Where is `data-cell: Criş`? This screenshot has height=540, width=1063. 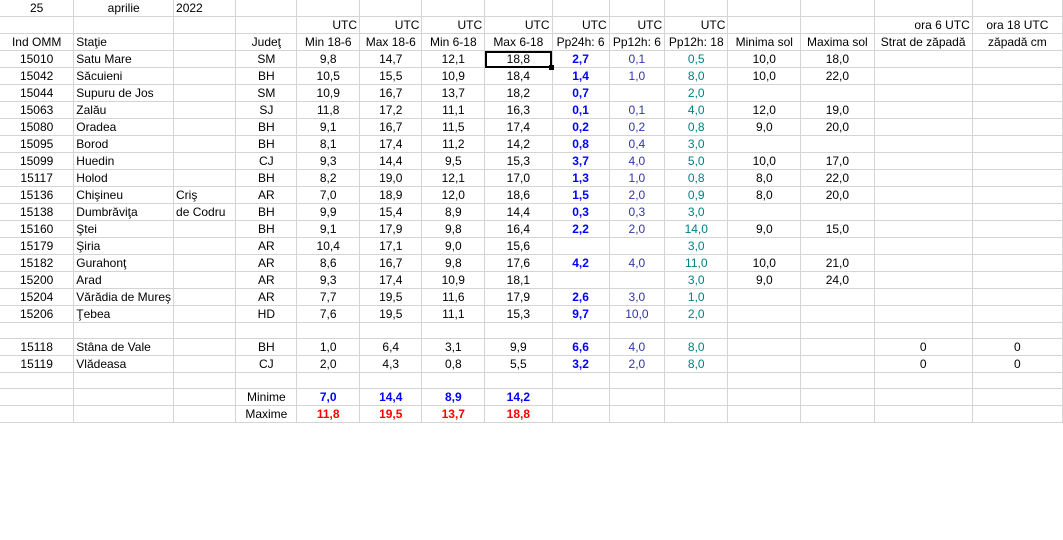 data-cell: Criş is located at coordinates (205, 195).